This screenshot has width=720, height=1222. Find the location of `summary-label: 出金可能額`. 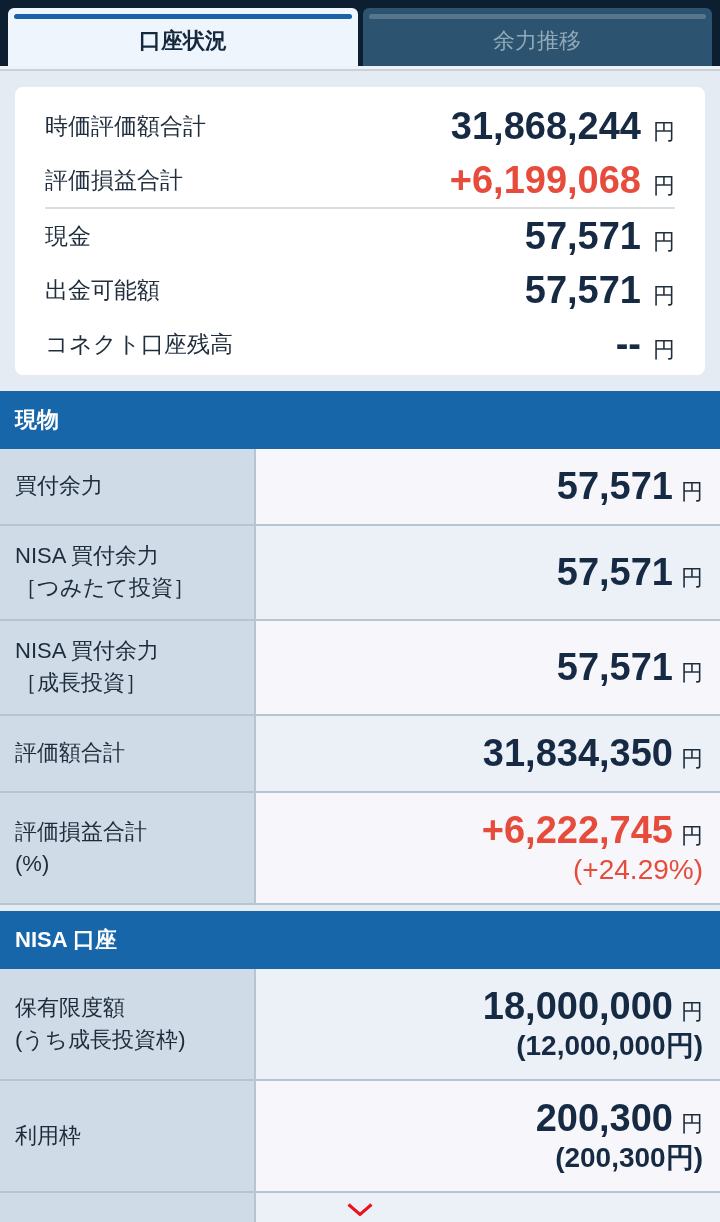

summary-label: 出金可能額 is located at coordinates (102, 290).